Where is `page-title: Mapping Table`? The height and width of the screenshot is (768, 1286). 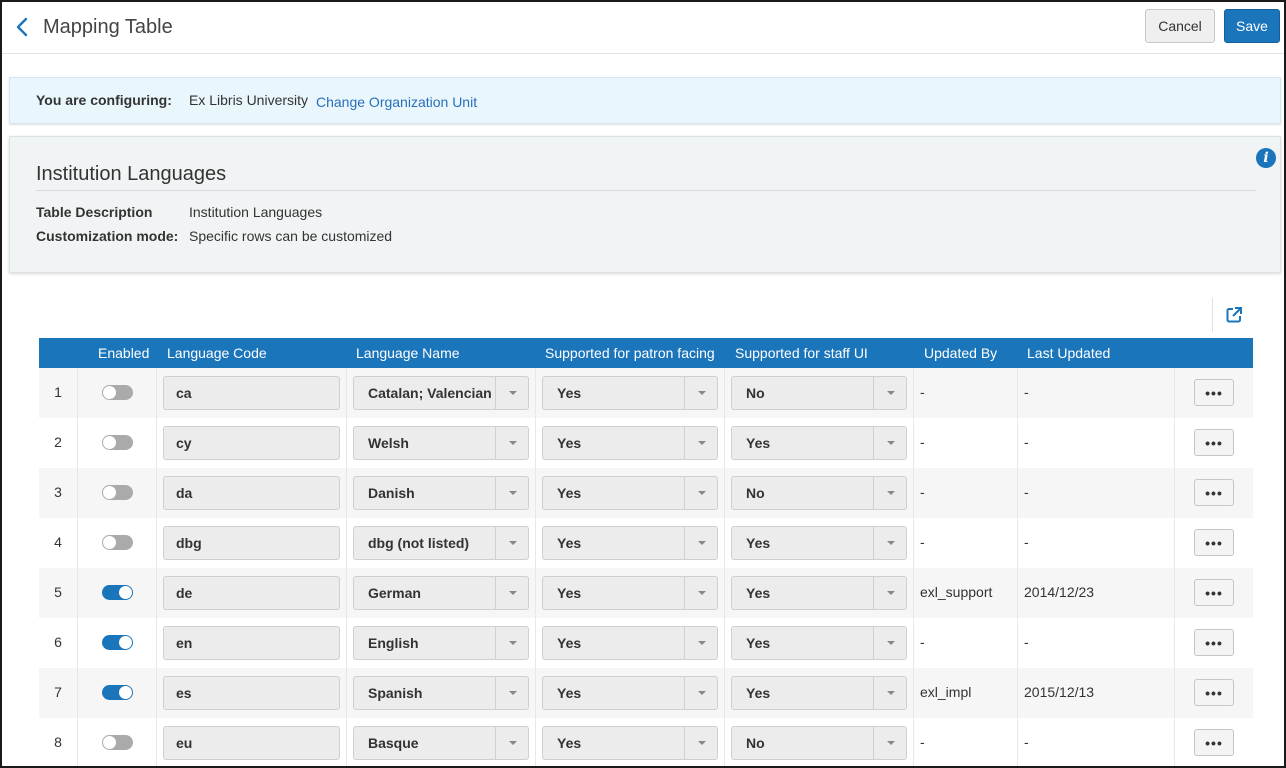
page-title: Mapping Table is located at coordinates (108, 27).